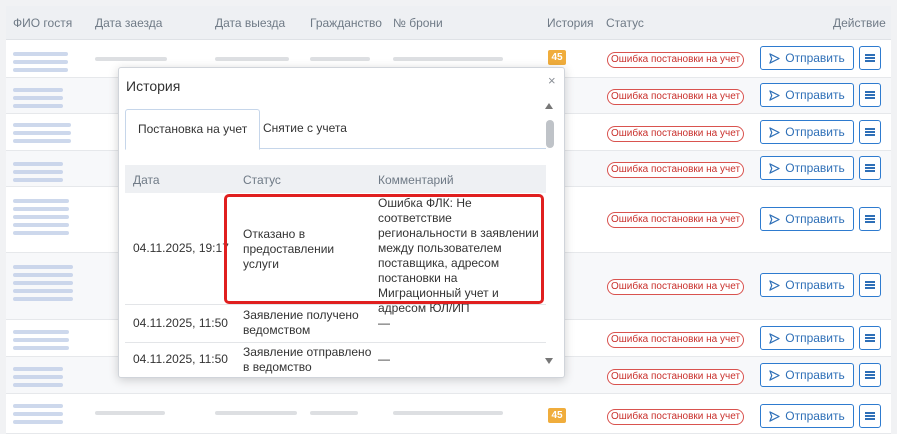  What do you see at coordinates (146, 180) in the screenshot?
I see `history-header-date: Дата` at bounding box center [146, 180].